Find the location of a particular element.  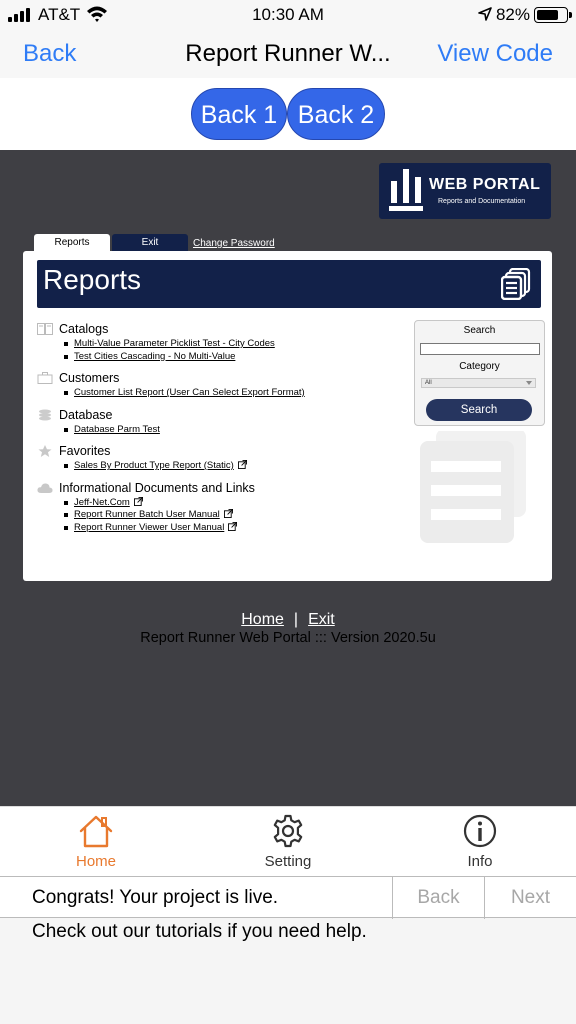

tab-exit: Exit is located at coordinates (150, 243).